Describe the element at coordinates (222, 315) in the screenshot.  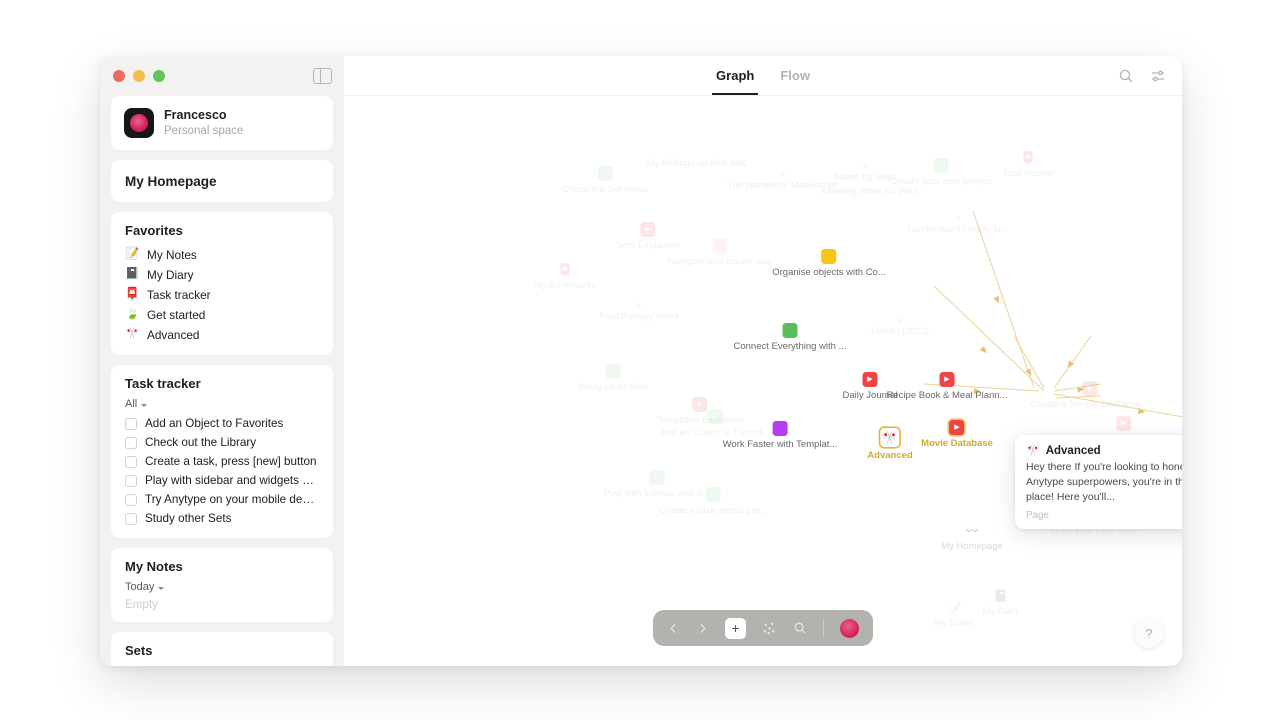
I see `favorite-item: 🍃 Get started` at that location.